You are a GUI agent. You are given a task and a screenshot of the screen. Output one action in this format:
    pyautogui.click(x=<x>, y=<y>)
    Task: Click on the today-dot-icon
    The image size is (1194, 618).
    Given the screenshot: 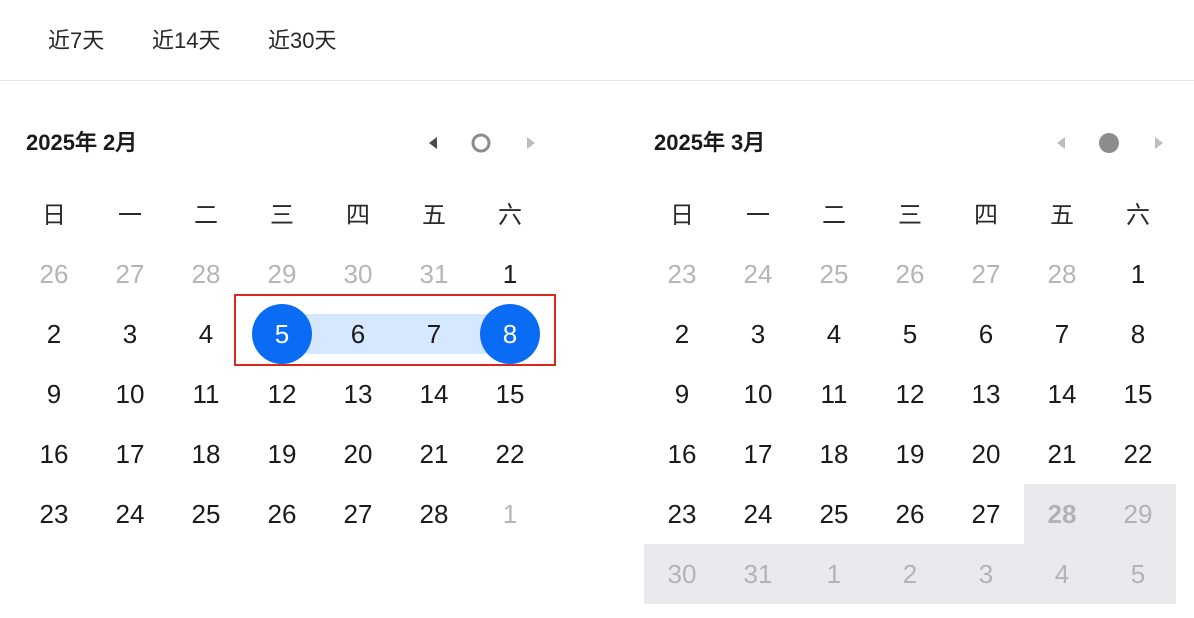 What is the action you would take?
    pyautogui.click(x=1109, y=143)
    